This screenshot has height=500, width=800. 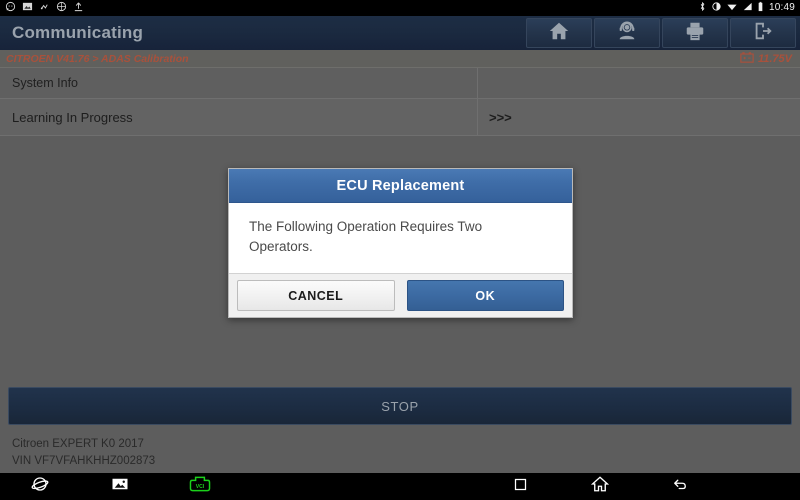 I want to click on nav-slot-back, so click(x=680, y=486).